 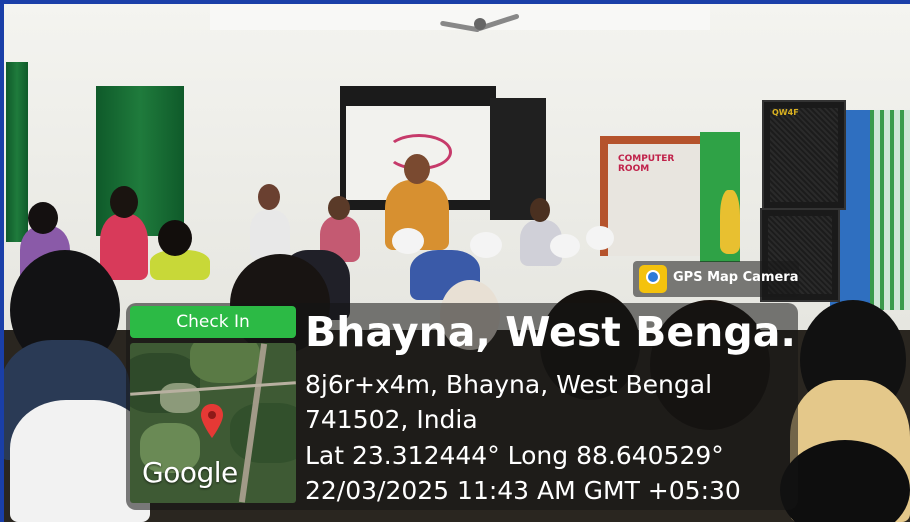 I want to click on coordinates: Lat 23.312444° Long 88.640529°, so click(x=514, y=455).